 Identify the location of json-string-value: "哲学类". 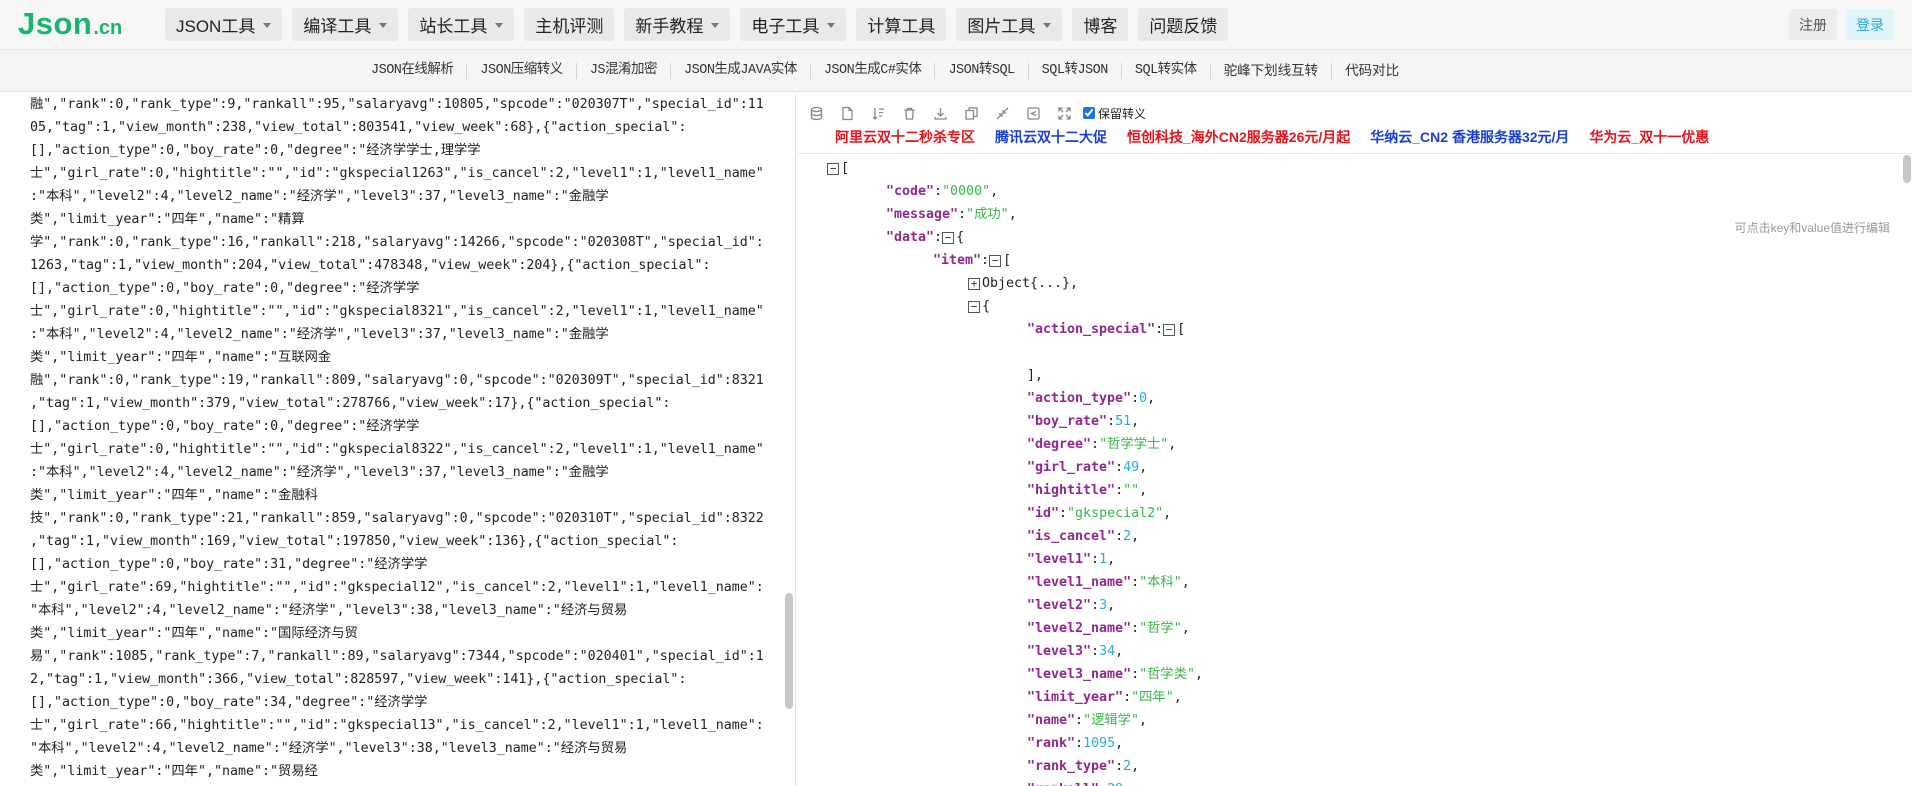
(1167, 674).